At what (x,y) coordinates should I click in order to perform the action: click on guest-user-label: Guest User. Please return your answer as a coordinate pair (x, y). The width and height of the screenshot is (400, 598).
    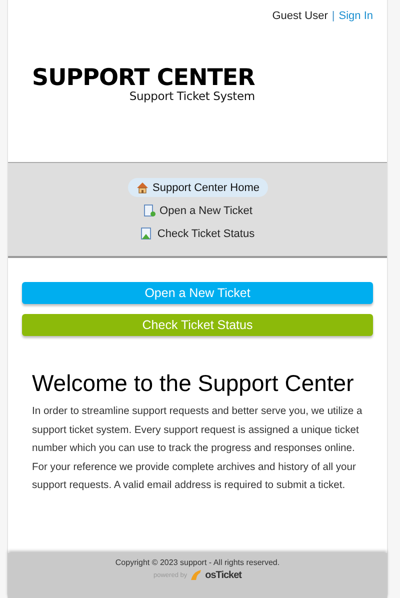
    Looking at the image, I should click on (300, 16).